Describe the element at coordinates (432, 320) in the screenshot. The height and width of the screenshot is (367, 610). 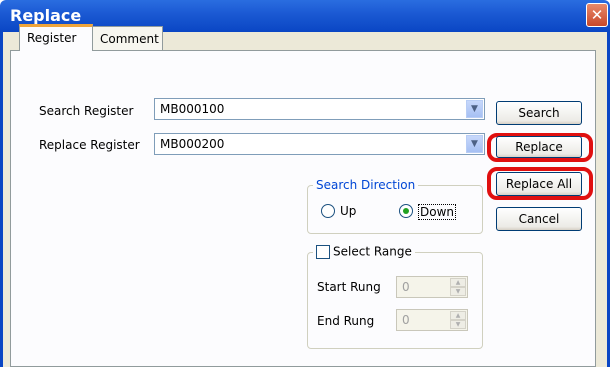
I see `end-rung-spinner: 0 ▲ ▼` at that location.